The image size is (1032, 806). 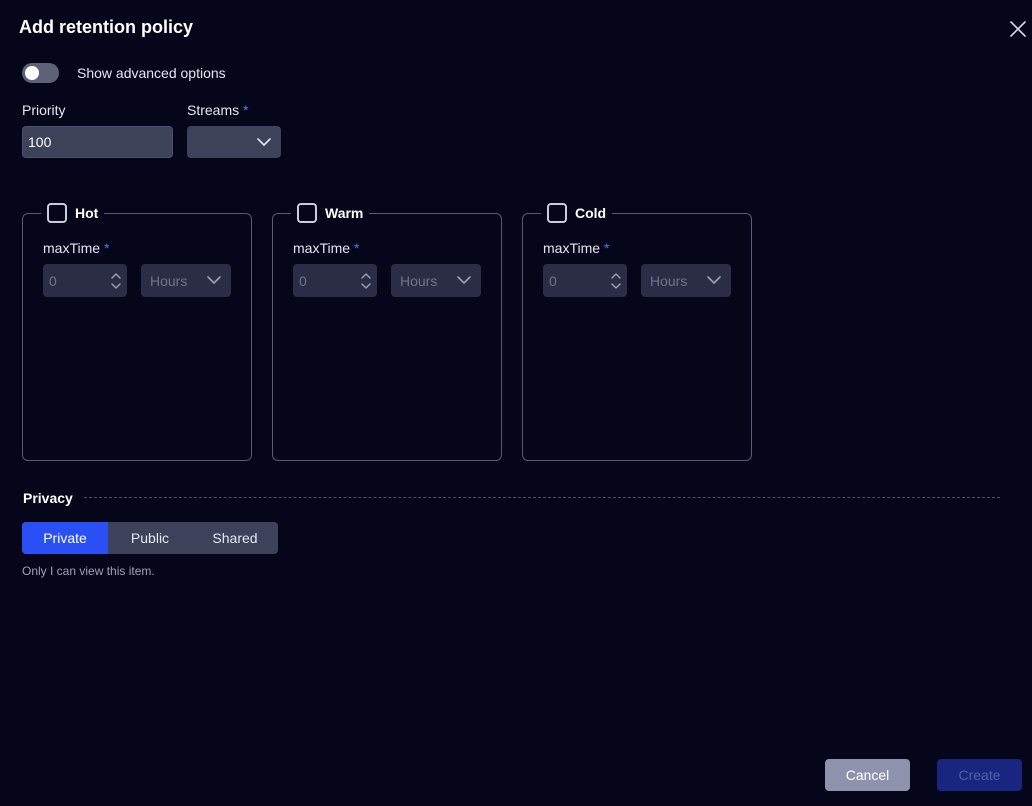 What do you see at coordinates (572, 248) in the screenshot?
I see `tier-cold-maxtime-text: maxTime` at bounding box center [572, 248].